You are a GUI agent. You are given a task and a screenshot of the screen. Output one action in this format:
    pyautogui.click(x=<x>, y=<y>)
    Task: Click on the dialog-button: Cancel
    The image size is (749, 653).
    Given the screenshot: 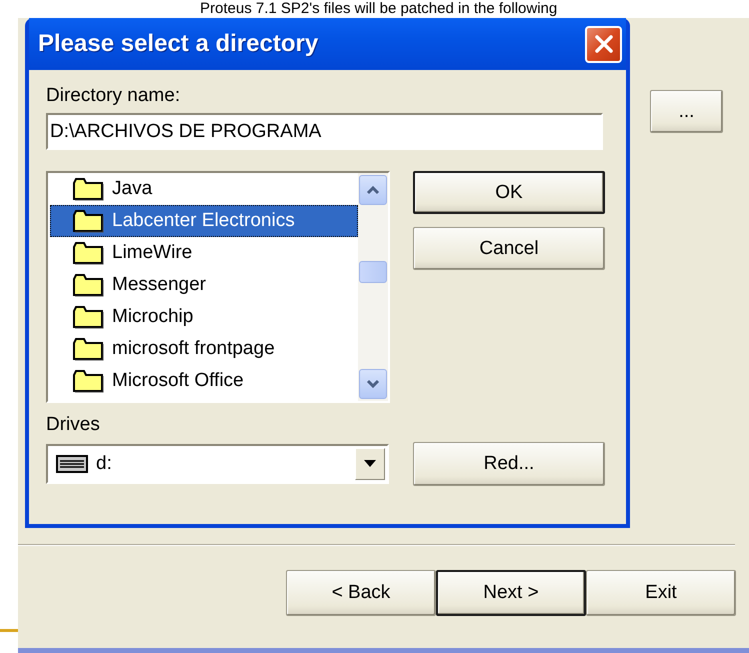 What is the action you would take?
    pyautogui.click(x=509, y=248)
    